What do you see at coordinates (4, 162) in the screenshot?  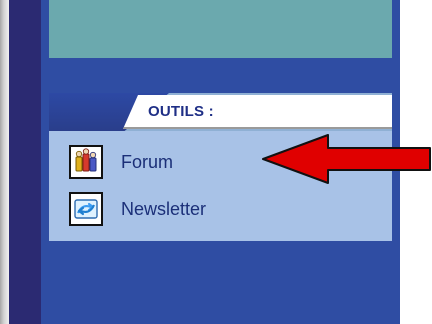 I see `left-scroll-strip` at bounding box center [4, 162].